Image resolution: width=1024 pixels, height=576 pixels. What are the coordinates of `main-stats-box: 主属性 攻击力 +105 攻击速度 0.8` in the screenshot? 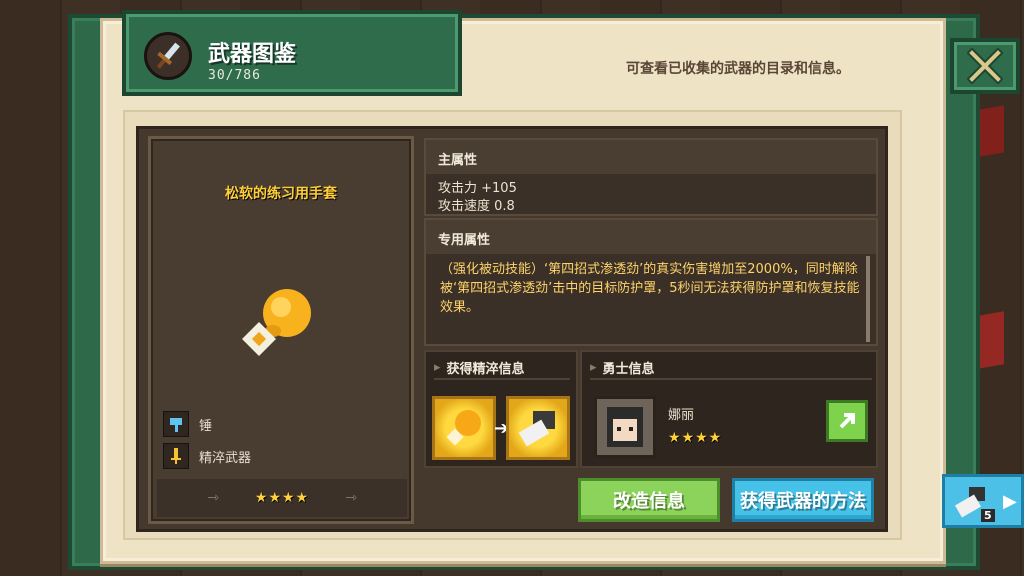 It's located at (651, 177).